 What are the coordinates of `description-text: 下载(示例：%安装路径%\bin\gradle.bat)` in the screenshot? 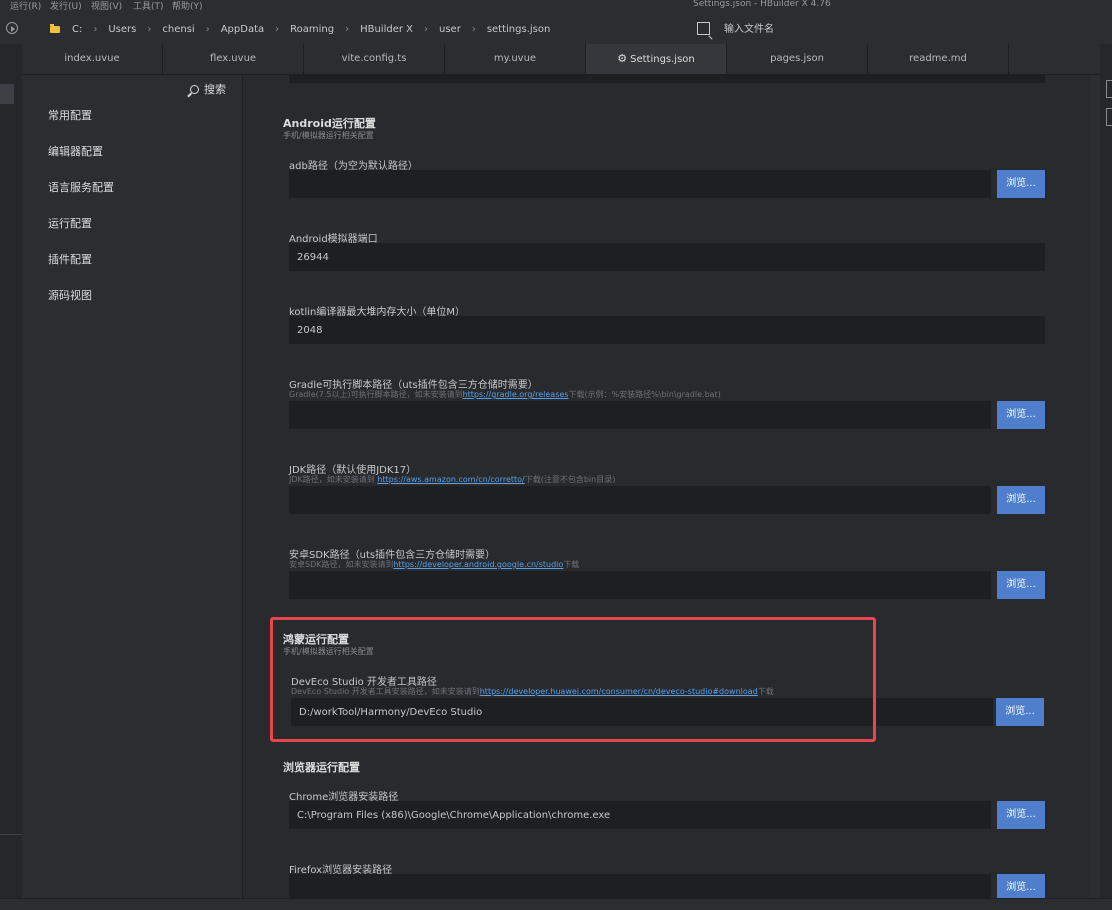 It's located at (644, 394).